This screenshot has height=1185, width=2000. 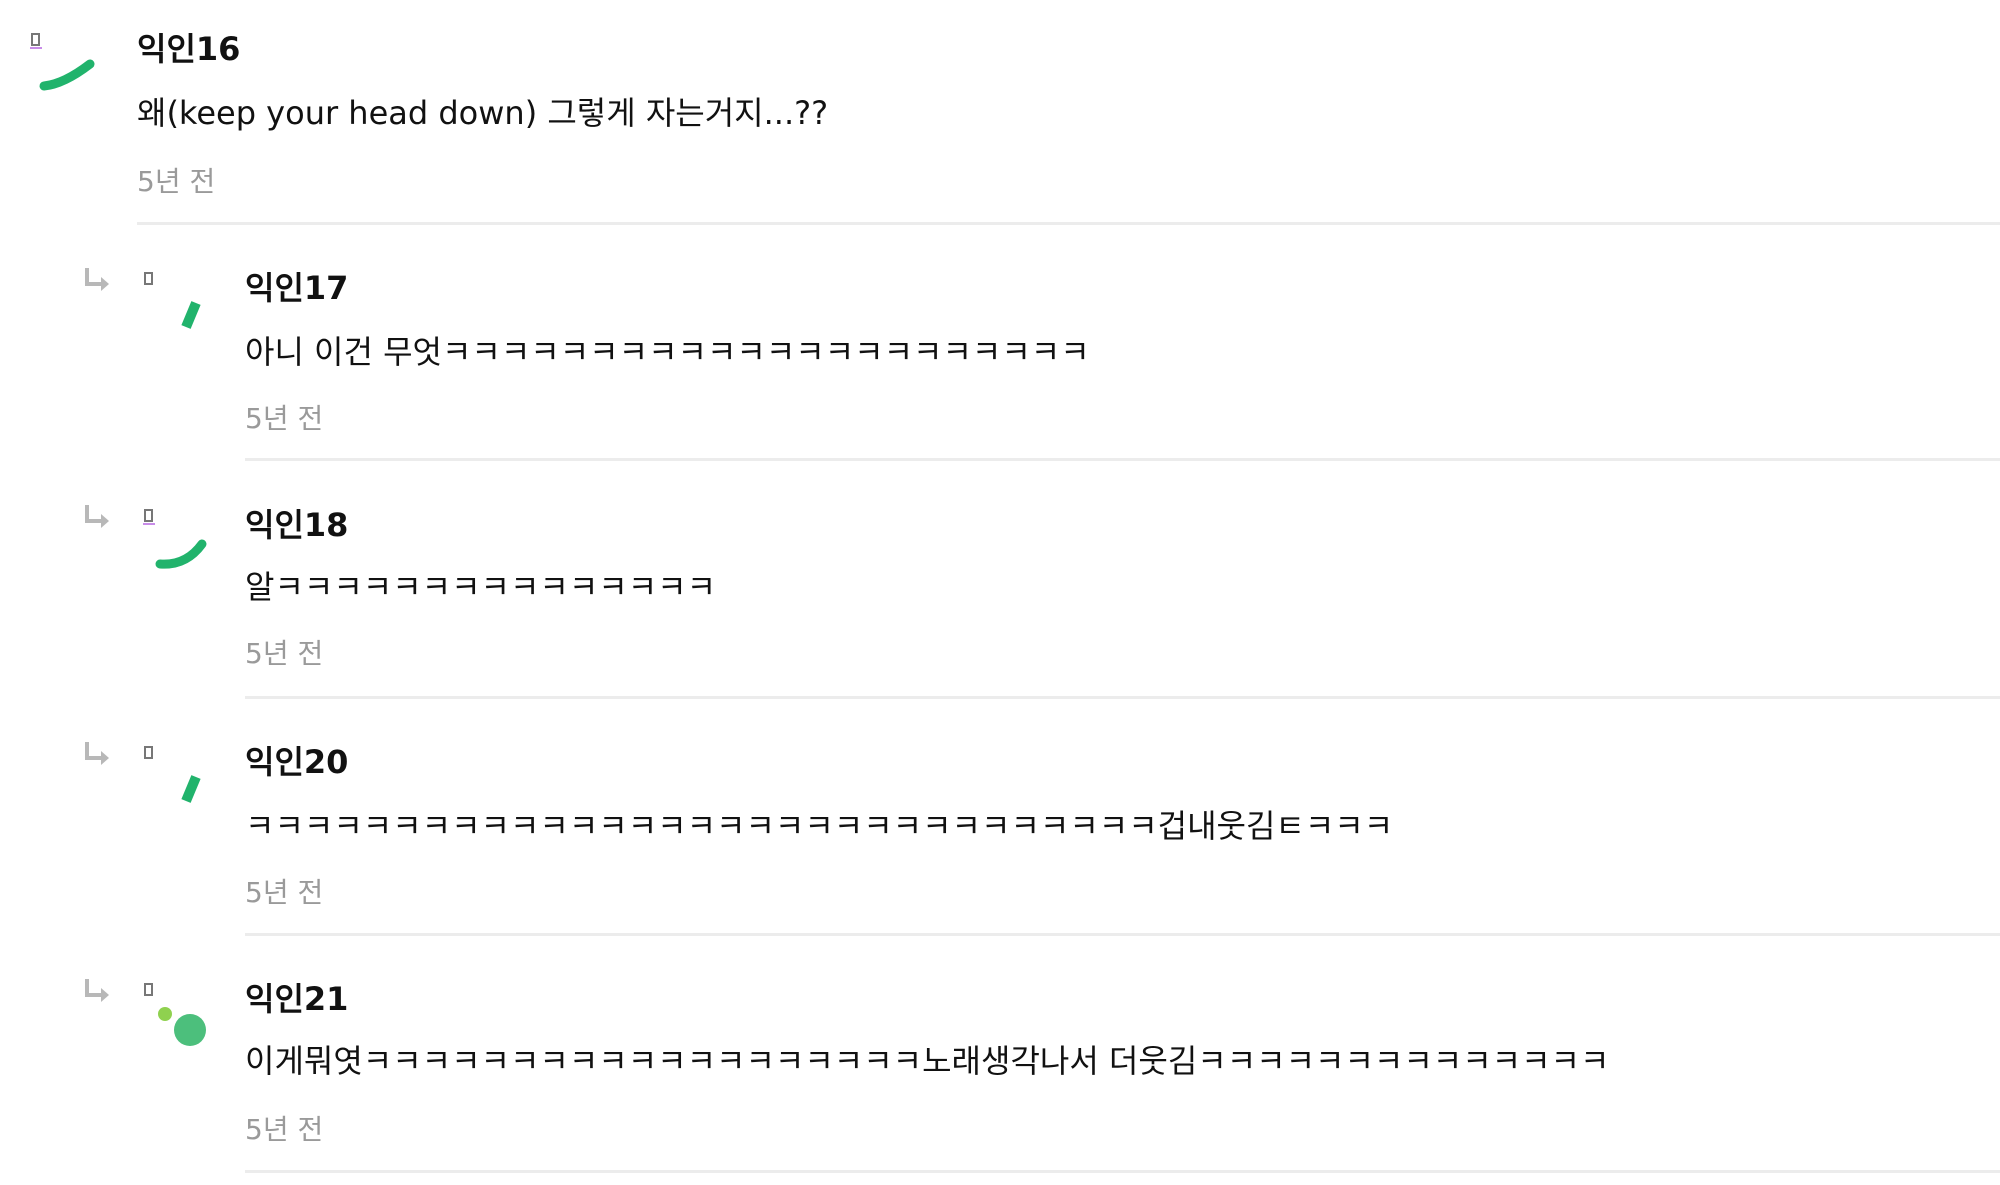 I want to click on comment-author: 익인17, so click(x=297, y=288).